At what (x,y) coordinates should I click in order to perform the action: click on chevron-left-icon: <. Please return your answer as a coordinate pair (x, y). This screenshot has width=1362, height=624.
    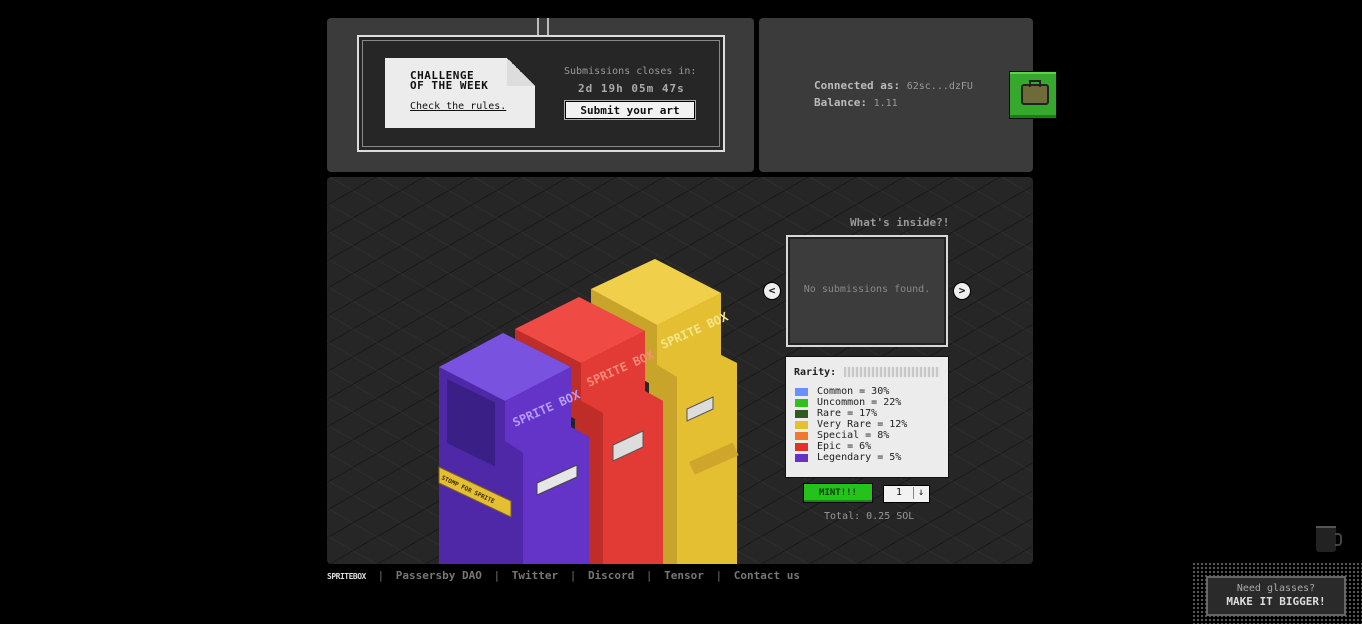
    Looking at the image, I should click on (772, 290).